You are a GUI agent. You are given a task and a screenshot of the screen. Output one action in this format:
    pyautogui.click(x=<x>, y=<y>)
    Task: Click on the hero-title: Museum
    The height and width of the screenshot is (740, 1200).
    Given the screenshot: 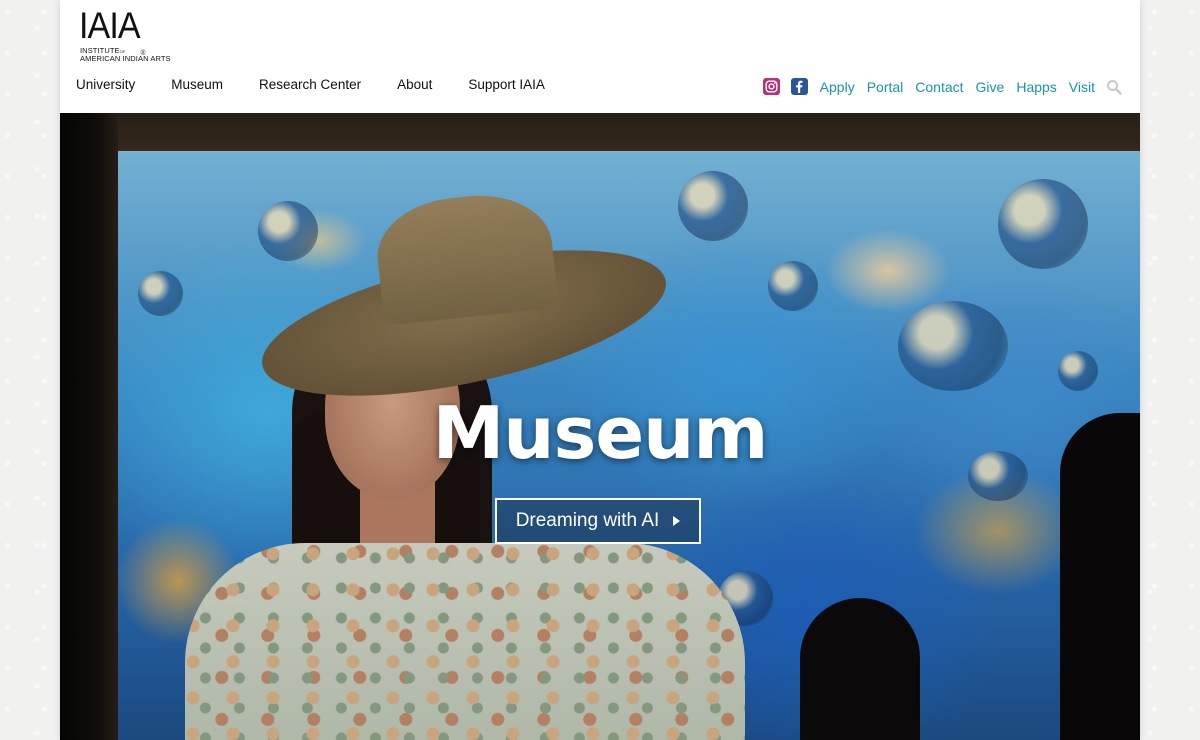 What is the action you would take?
    pyautogui.click(x=600, y=433)
    